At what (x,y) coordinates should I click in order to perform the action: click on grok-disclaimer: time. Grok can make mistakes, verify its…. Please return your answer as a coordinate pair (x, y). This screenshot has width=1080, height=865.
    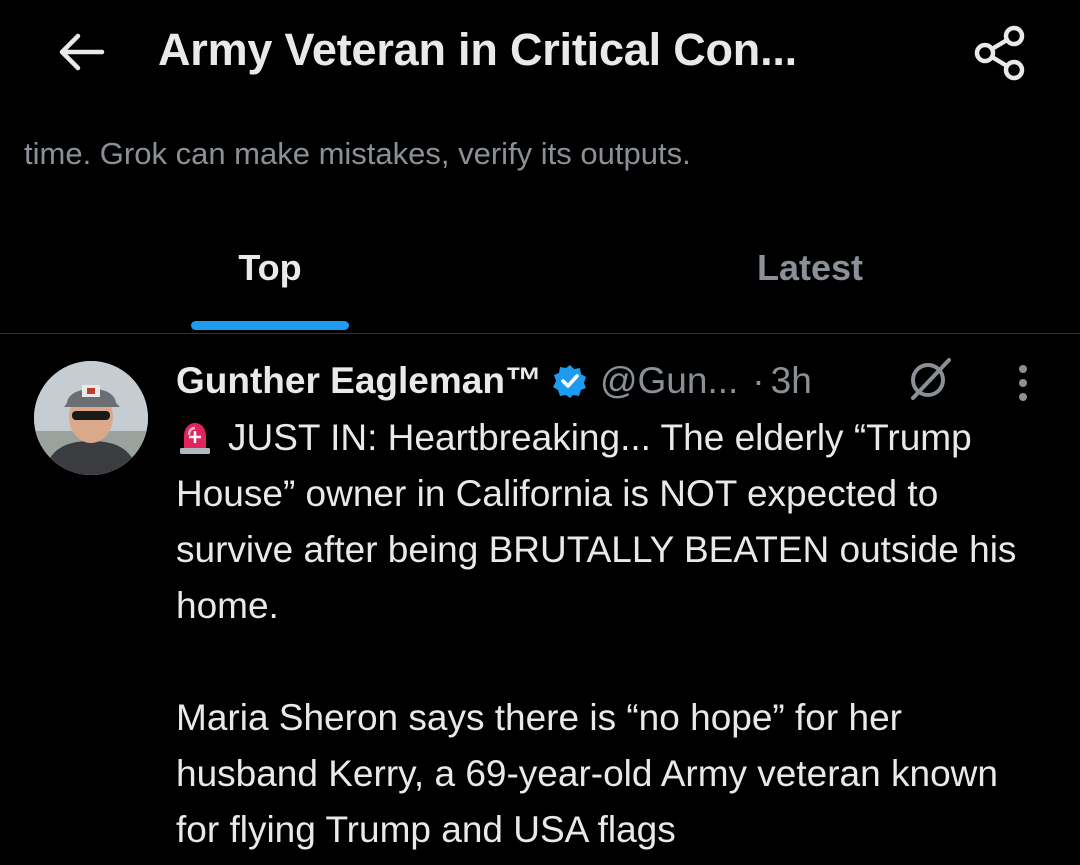
    Looking at the image, I should click on (357, 153).